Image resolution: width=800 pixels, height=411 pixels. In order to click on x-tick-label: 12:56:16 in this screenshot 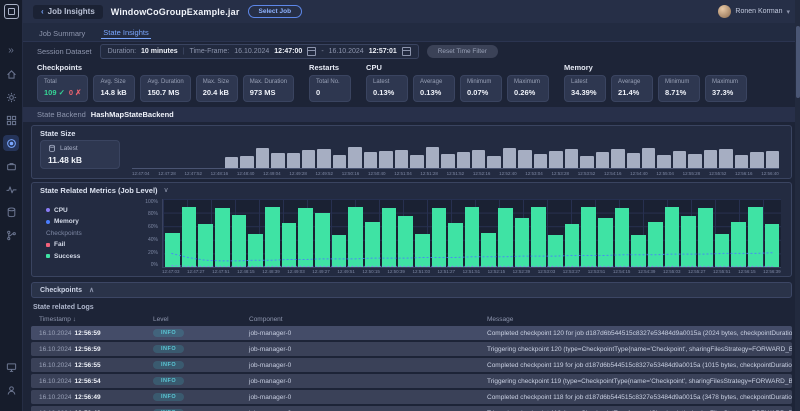, I will do `click(744, 173)`.